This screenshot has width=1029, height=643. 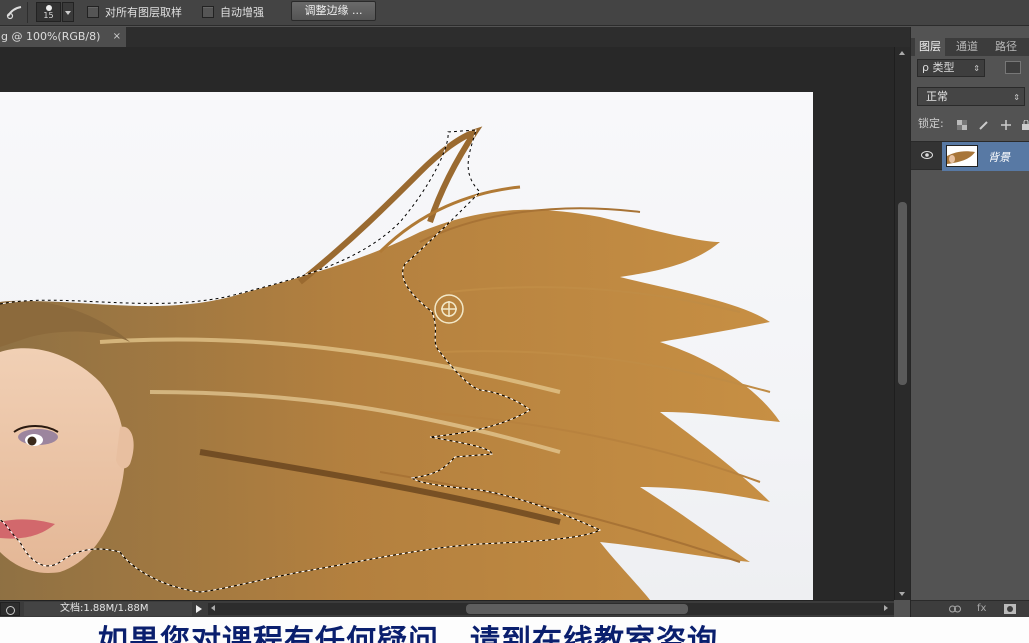 What do you see at coordinates (967, 47) in the screenshot?
I see `tab-channels: 通道` at bounding box center [967, 47].